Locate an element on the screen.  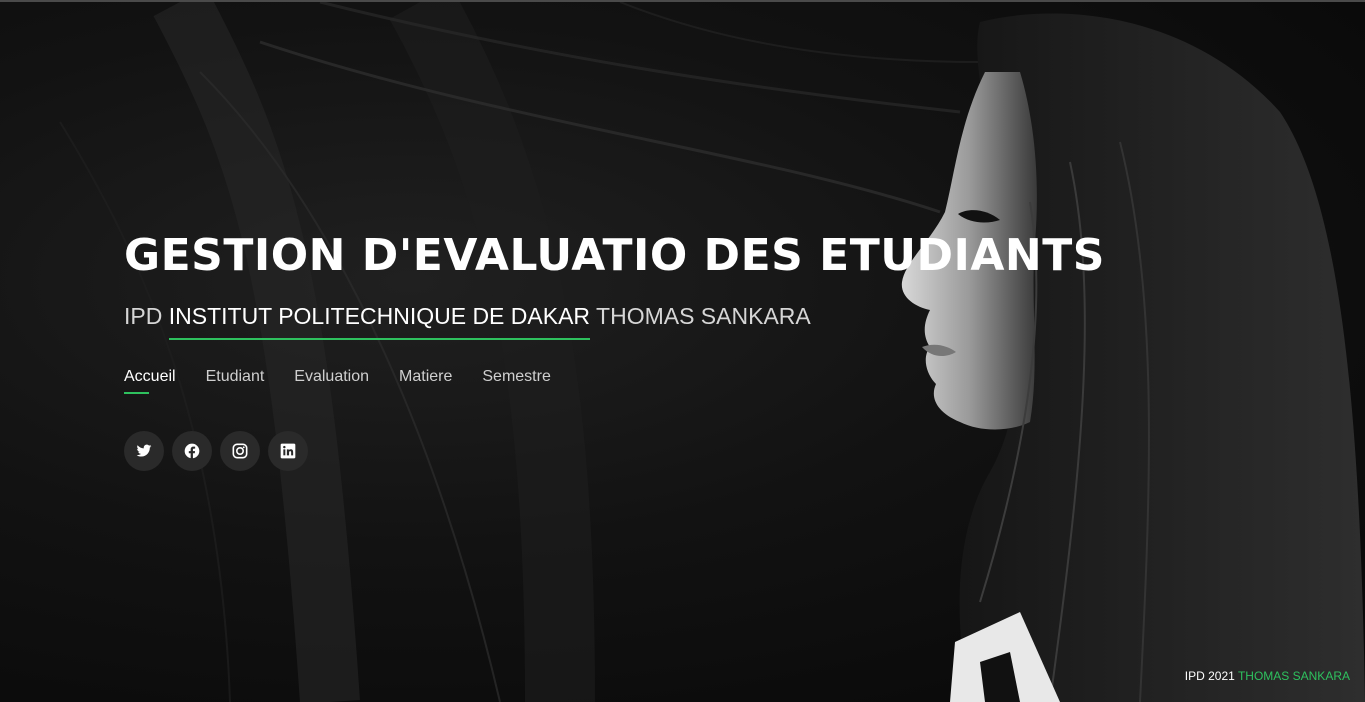
facebook-button is located at coordinates (192, 451).